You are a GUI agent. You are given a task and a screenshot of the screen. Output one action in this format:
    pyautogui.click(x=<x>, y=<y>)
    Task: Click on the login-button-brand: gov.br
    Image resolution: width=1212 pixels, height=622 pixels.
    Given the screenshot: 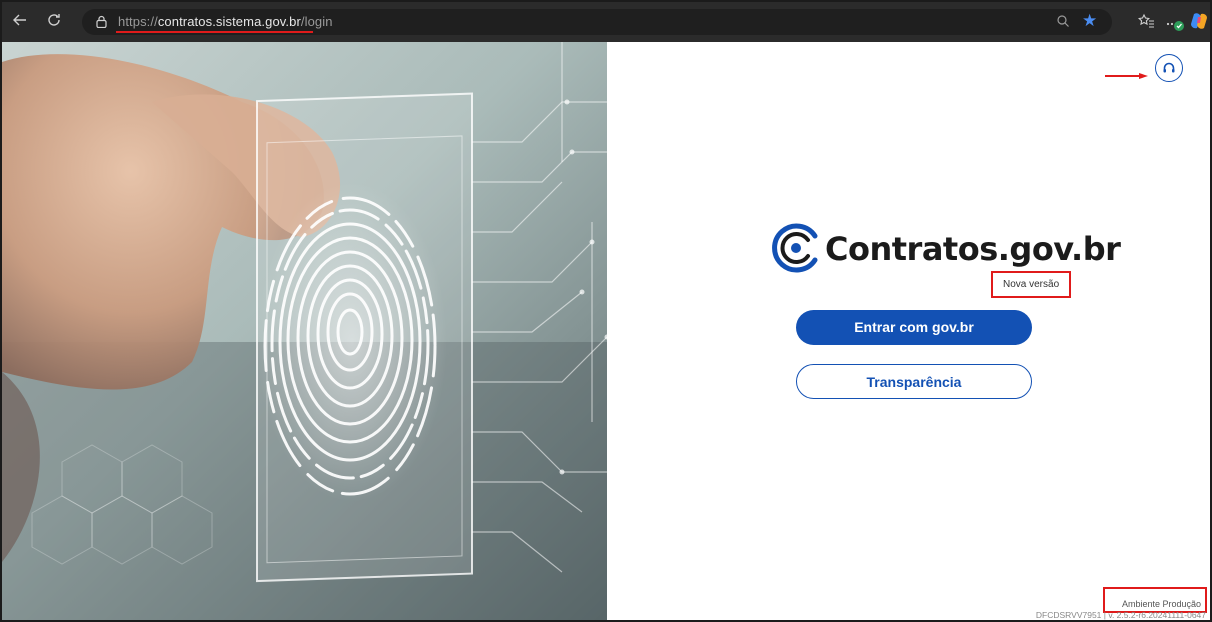 What is the action you would take?
    pyautogui.click(x=953, y=327)
    